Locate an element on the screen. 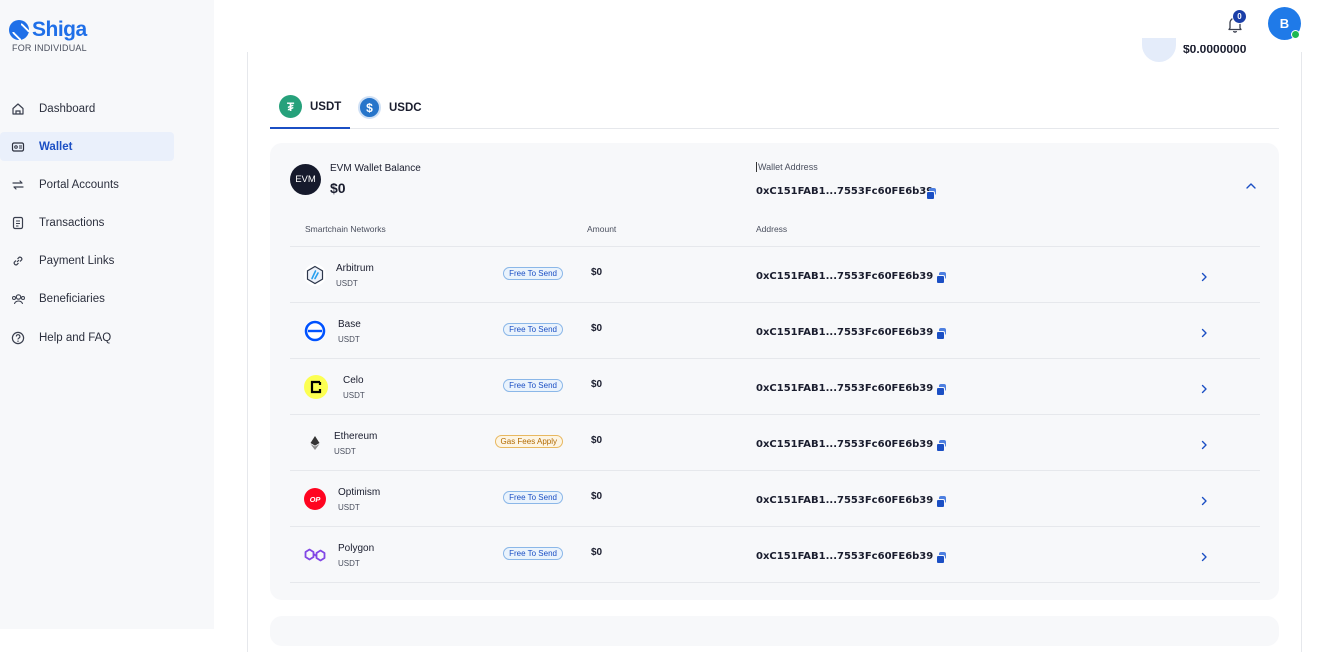 The image size is (1325, 652). sidebar-item-help-and-faq: Help and FAQ is located at coordinates (87, 337).